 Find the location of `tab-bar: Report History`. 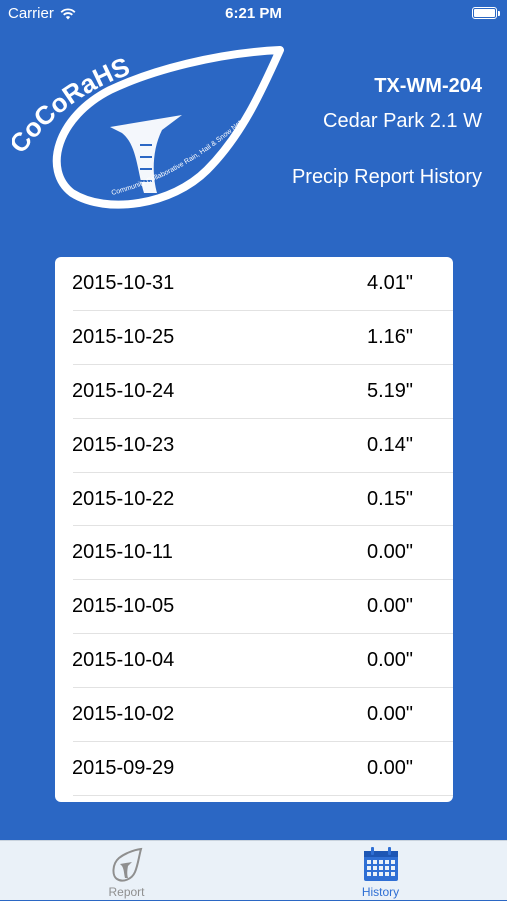

tab-bar: Report History is located at coordinates (253, 870).